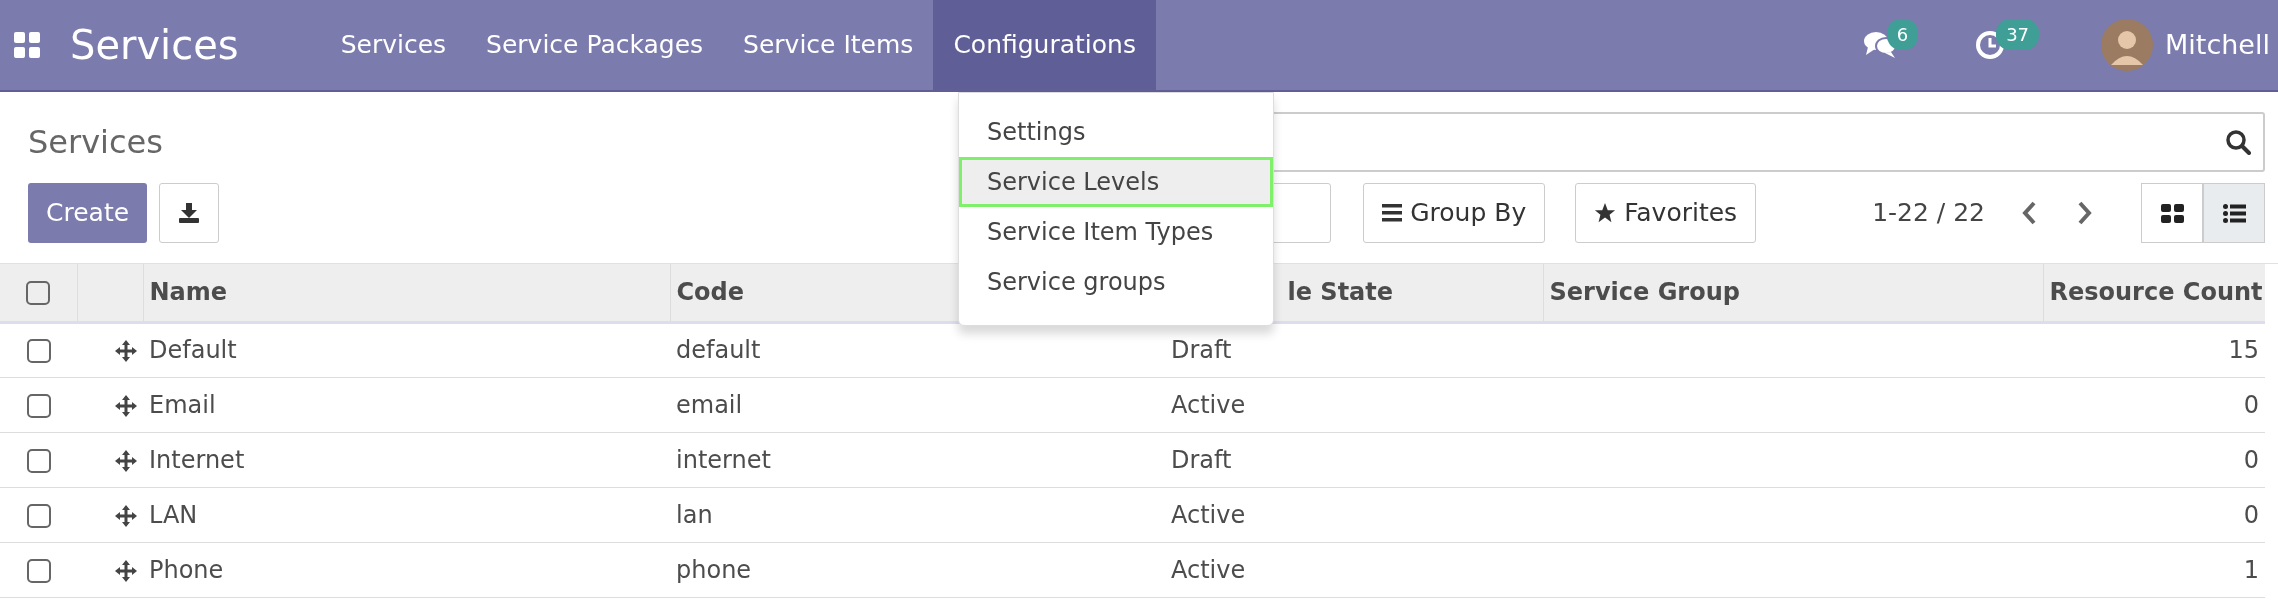  Describe the element at coordinates (917, 459) in the screenshot. I see `table-cell: internet` at that location.